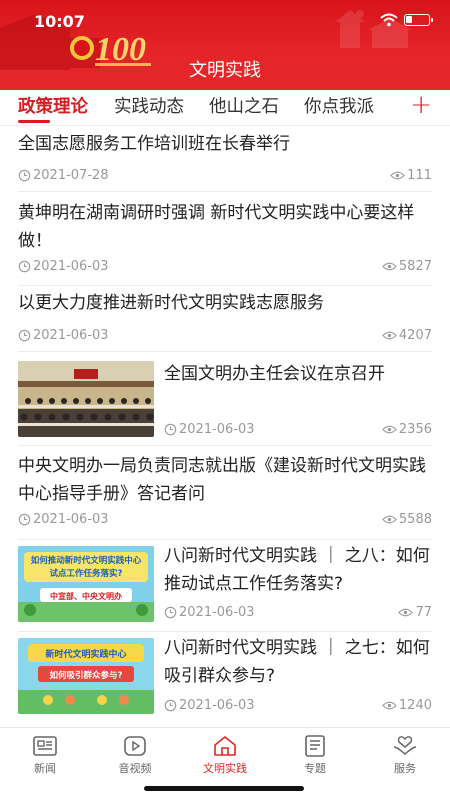 Image resolution: width=450 pixels, height=800 pixels. What do you see at coordinates (339, 107) in the screenshot?
I see `tab-order-dispatch: 你点我派` at bounding box center [339, 107].